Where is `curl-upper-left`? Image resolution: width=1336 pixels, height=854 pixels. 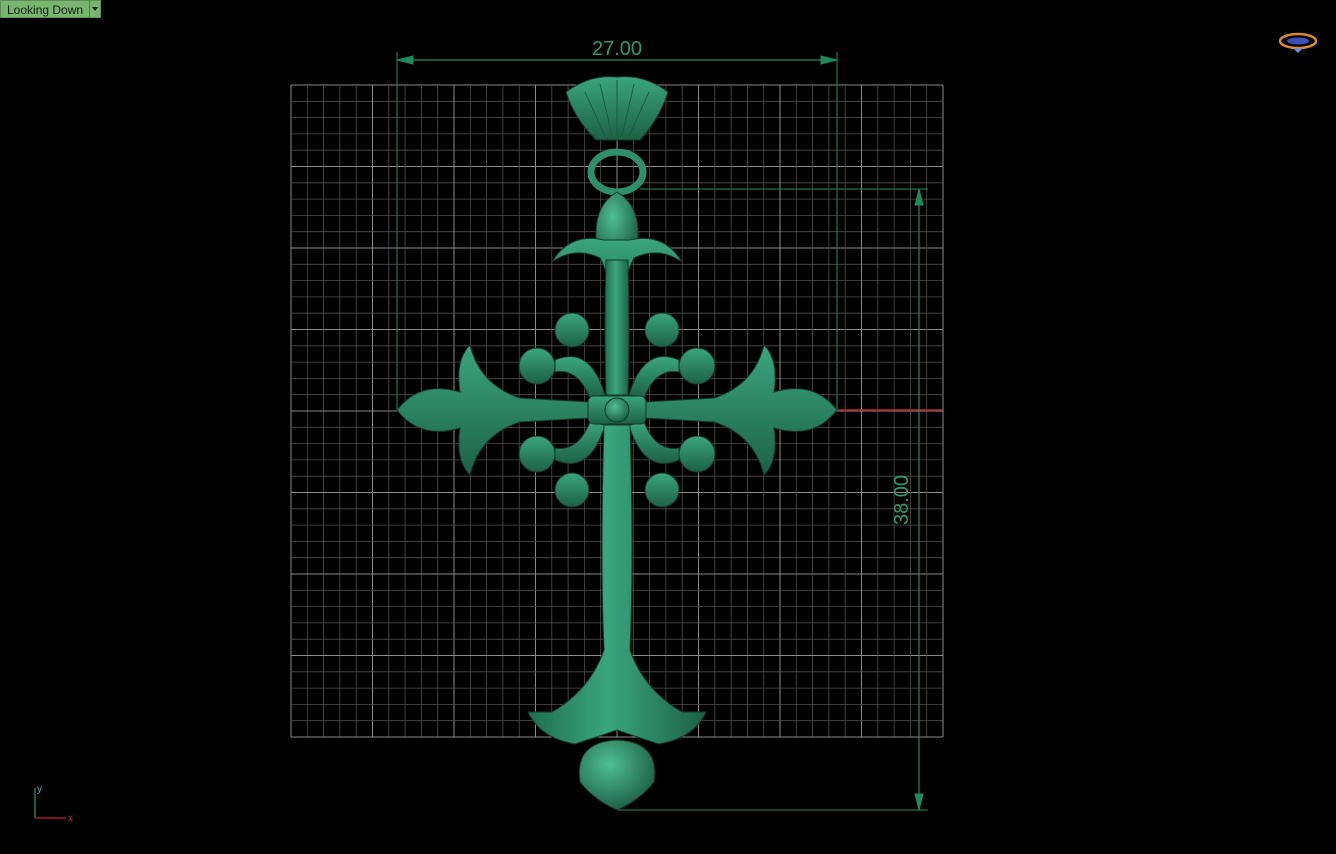 curl-upper-left is located at coordinates (580, 377).